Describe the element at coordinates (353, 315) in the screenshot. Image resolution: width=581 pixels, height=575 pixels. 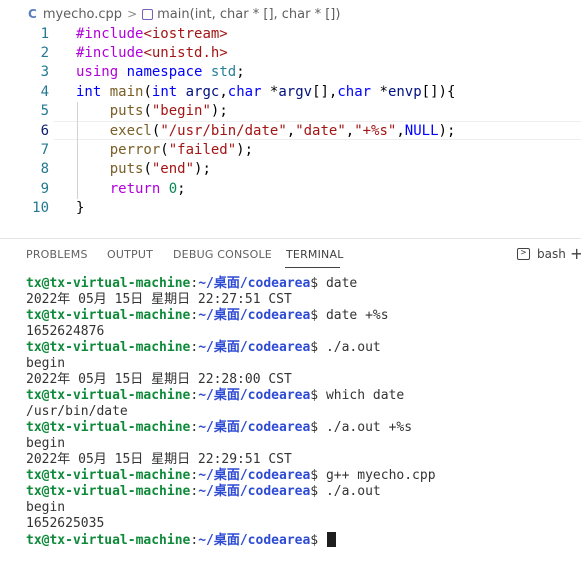
I see `terminal-command: date +%s` at that location.